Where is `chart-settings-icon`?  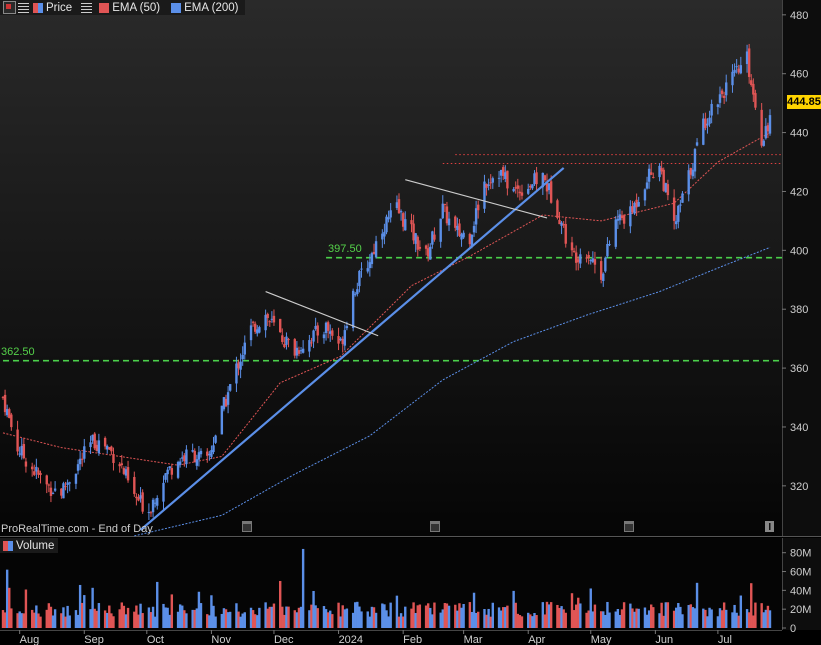 chart-settings-icon is located at coordinates (9, 7).